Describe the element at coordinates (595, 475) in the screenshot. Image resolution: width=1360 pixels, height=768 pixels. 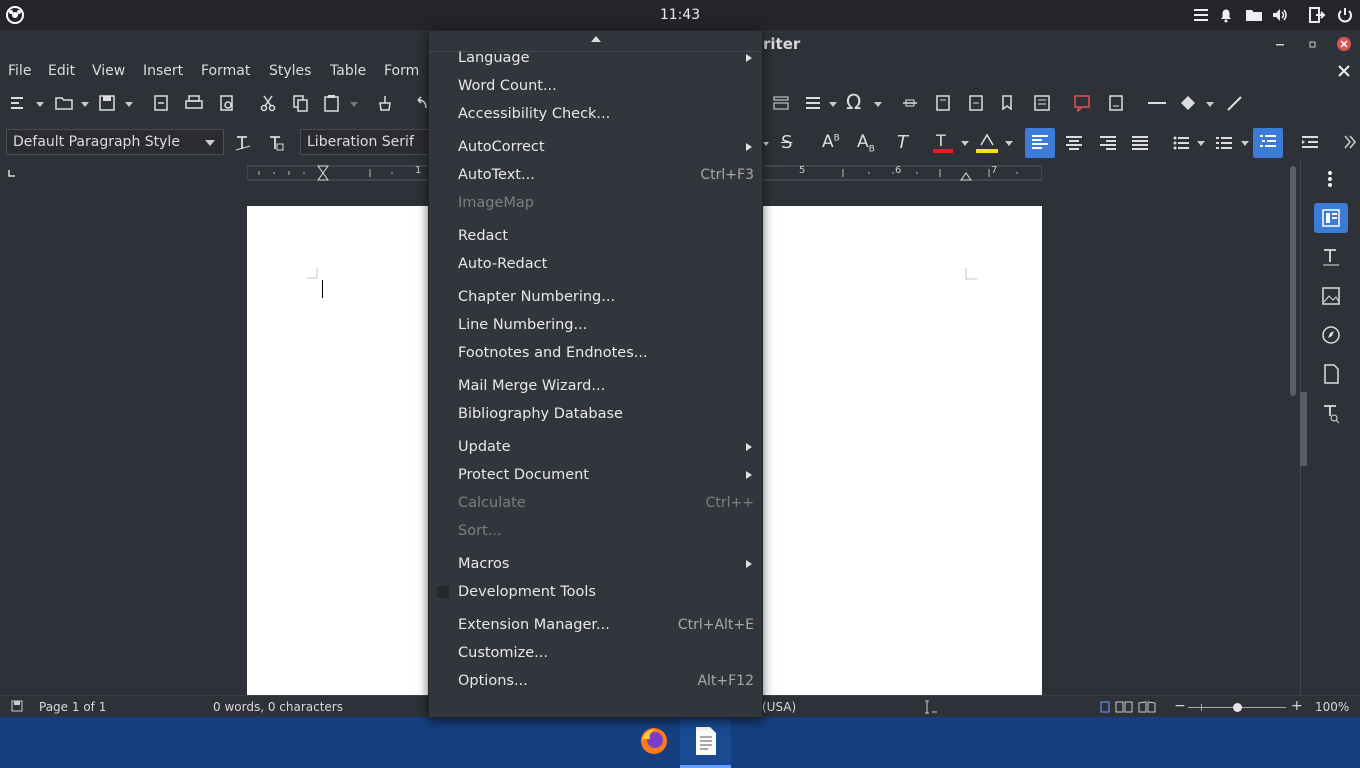
I see `menu-item-protect-document: Protect Document` at that location.